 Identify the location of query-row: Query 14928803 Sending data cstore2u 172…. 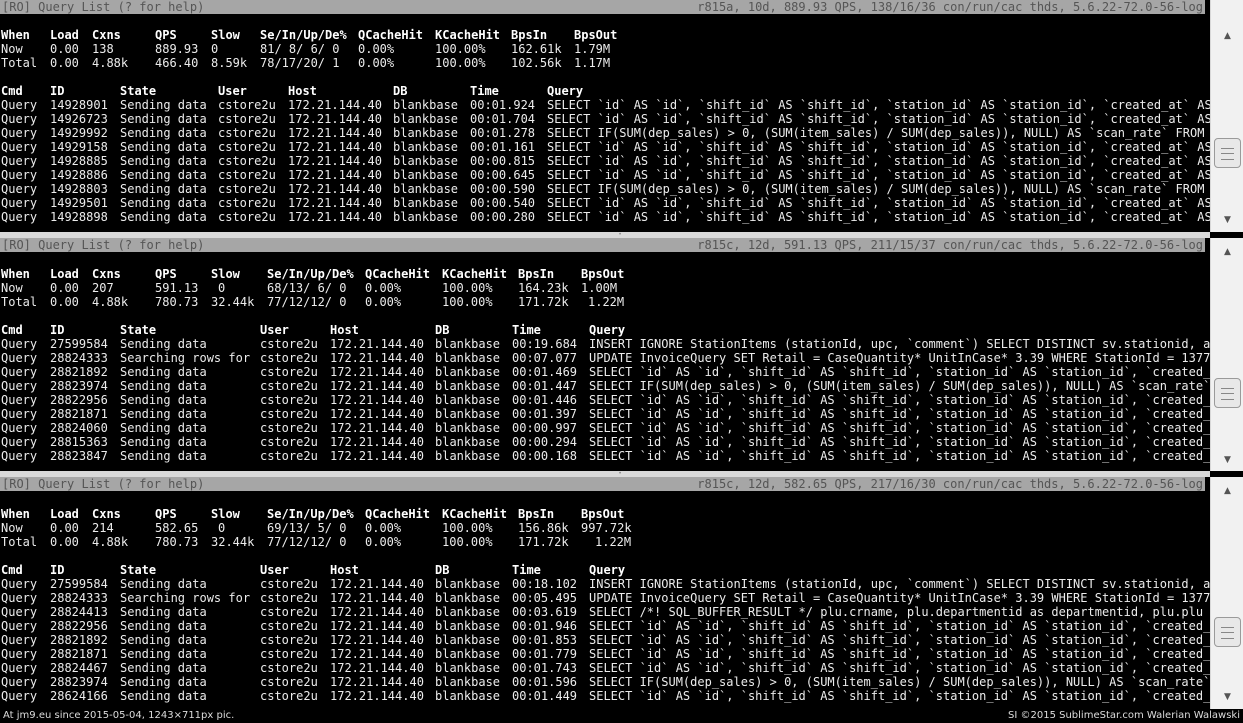
(602, 189).